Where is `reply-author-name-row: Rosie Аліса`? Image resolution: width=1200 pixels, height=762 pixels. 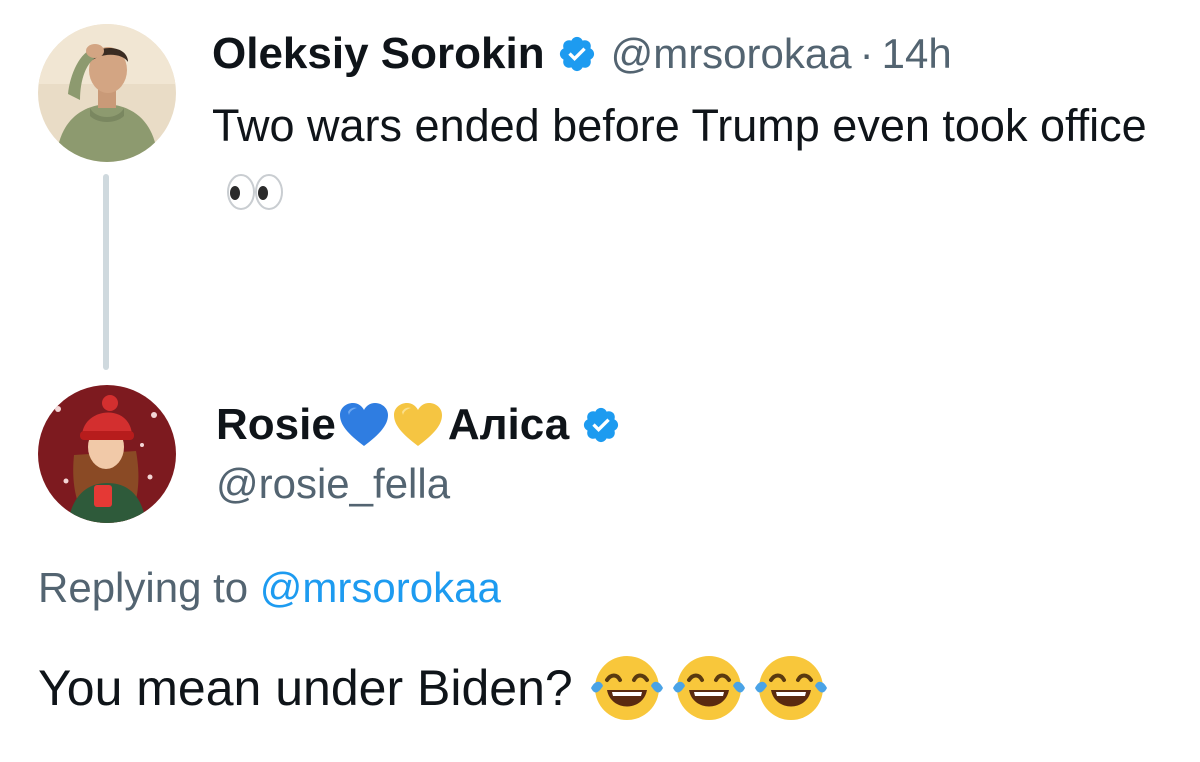
reply-author-name-row: Rosie Аліса is located at coordinates (418, 425).